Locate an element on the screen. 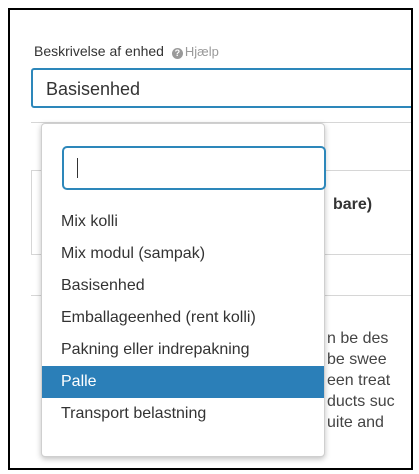  paragraph-line: een treat is located at coordinates (359, 380).